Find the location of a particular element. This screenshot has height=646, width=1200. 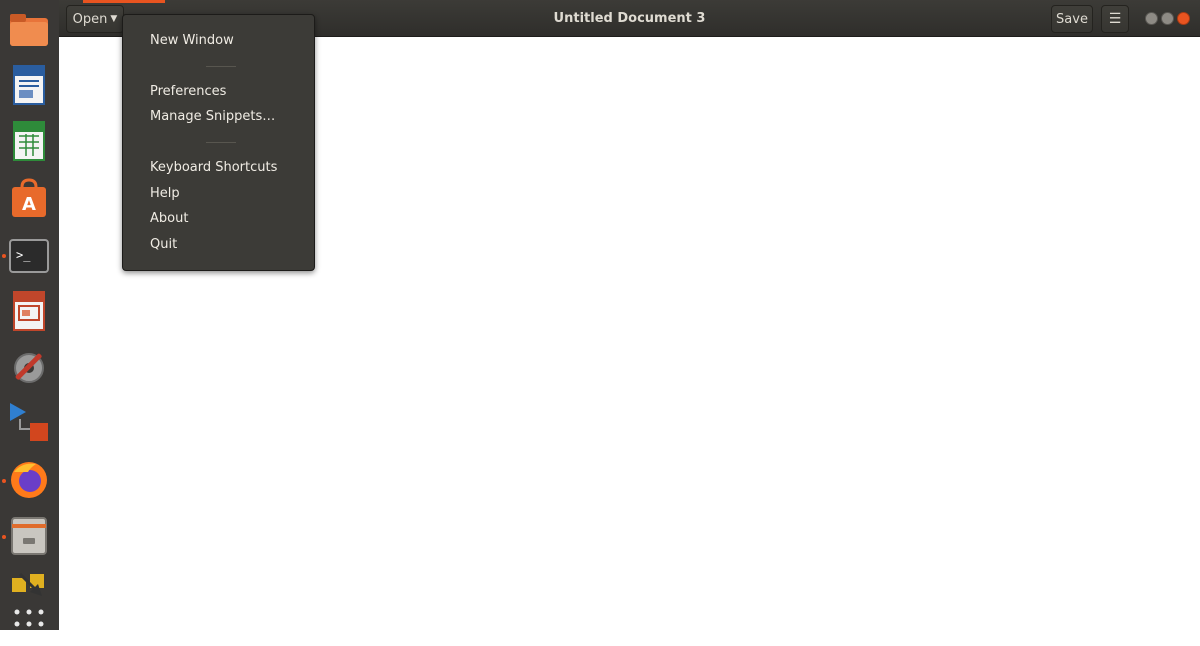

open-button-label: Open is located at coordinates (90, 19).